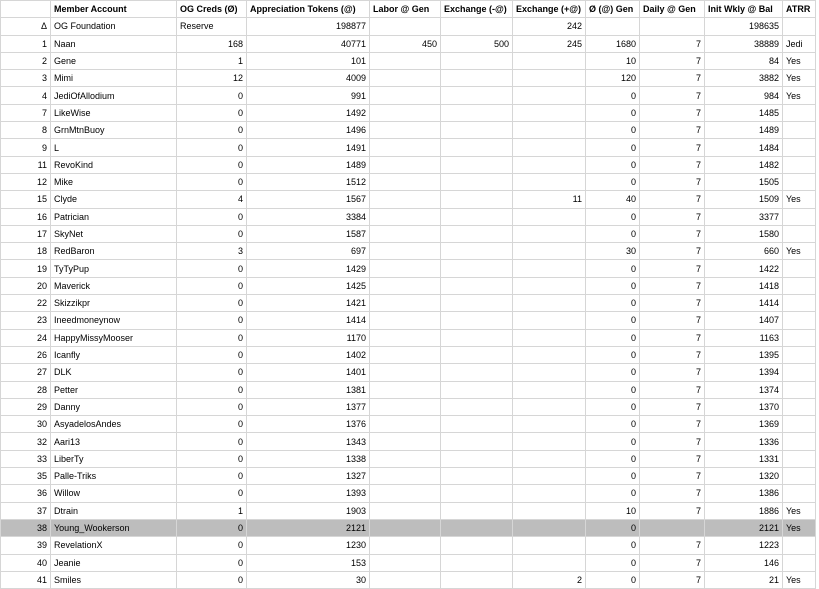 This screenshot has width=819, height=589. What do you see at coordinates (25, 164) in the screenshot?
I see `cell-row-index: 11` at bounding box center [25, 164].